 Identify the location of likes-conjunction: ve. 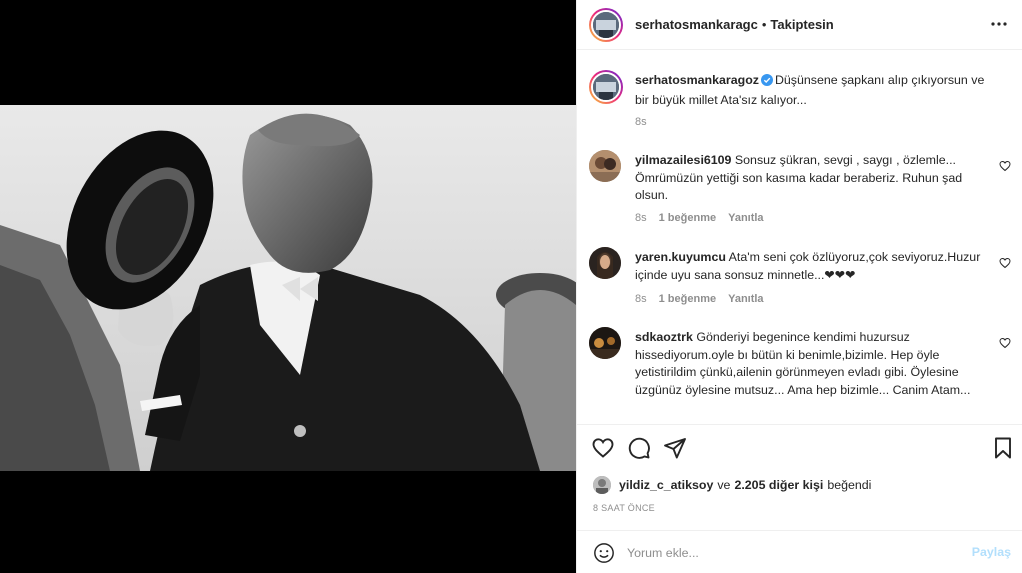
(724, 485).